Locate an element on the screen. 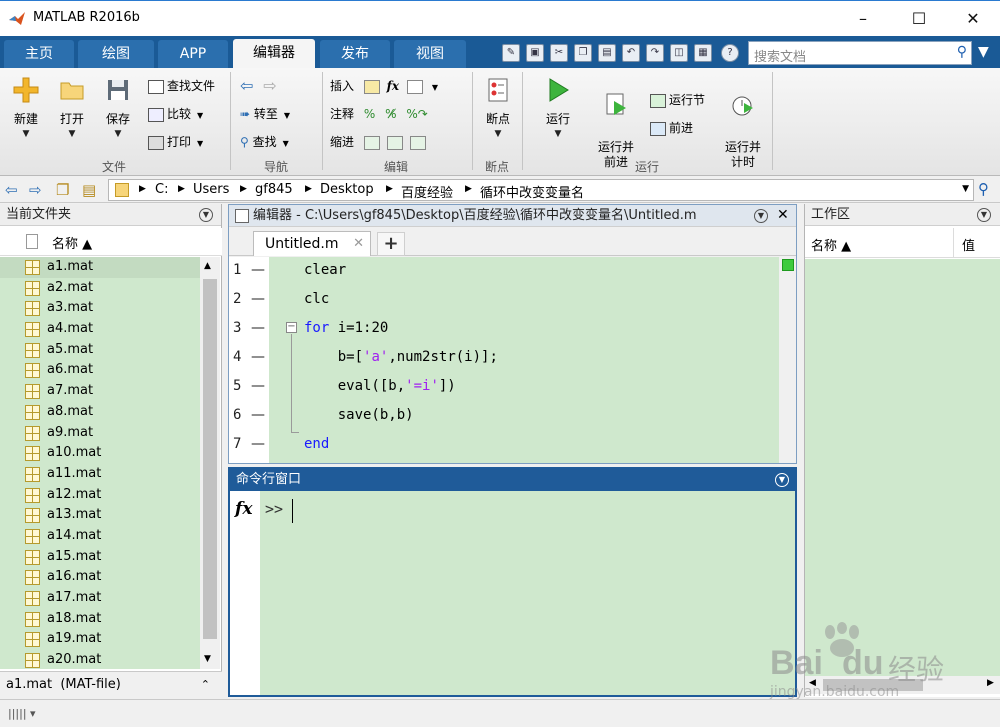 This screenshot has width=1000, height=727. wrap-comments-icon: %↷ is located at coordinates (416, 114).